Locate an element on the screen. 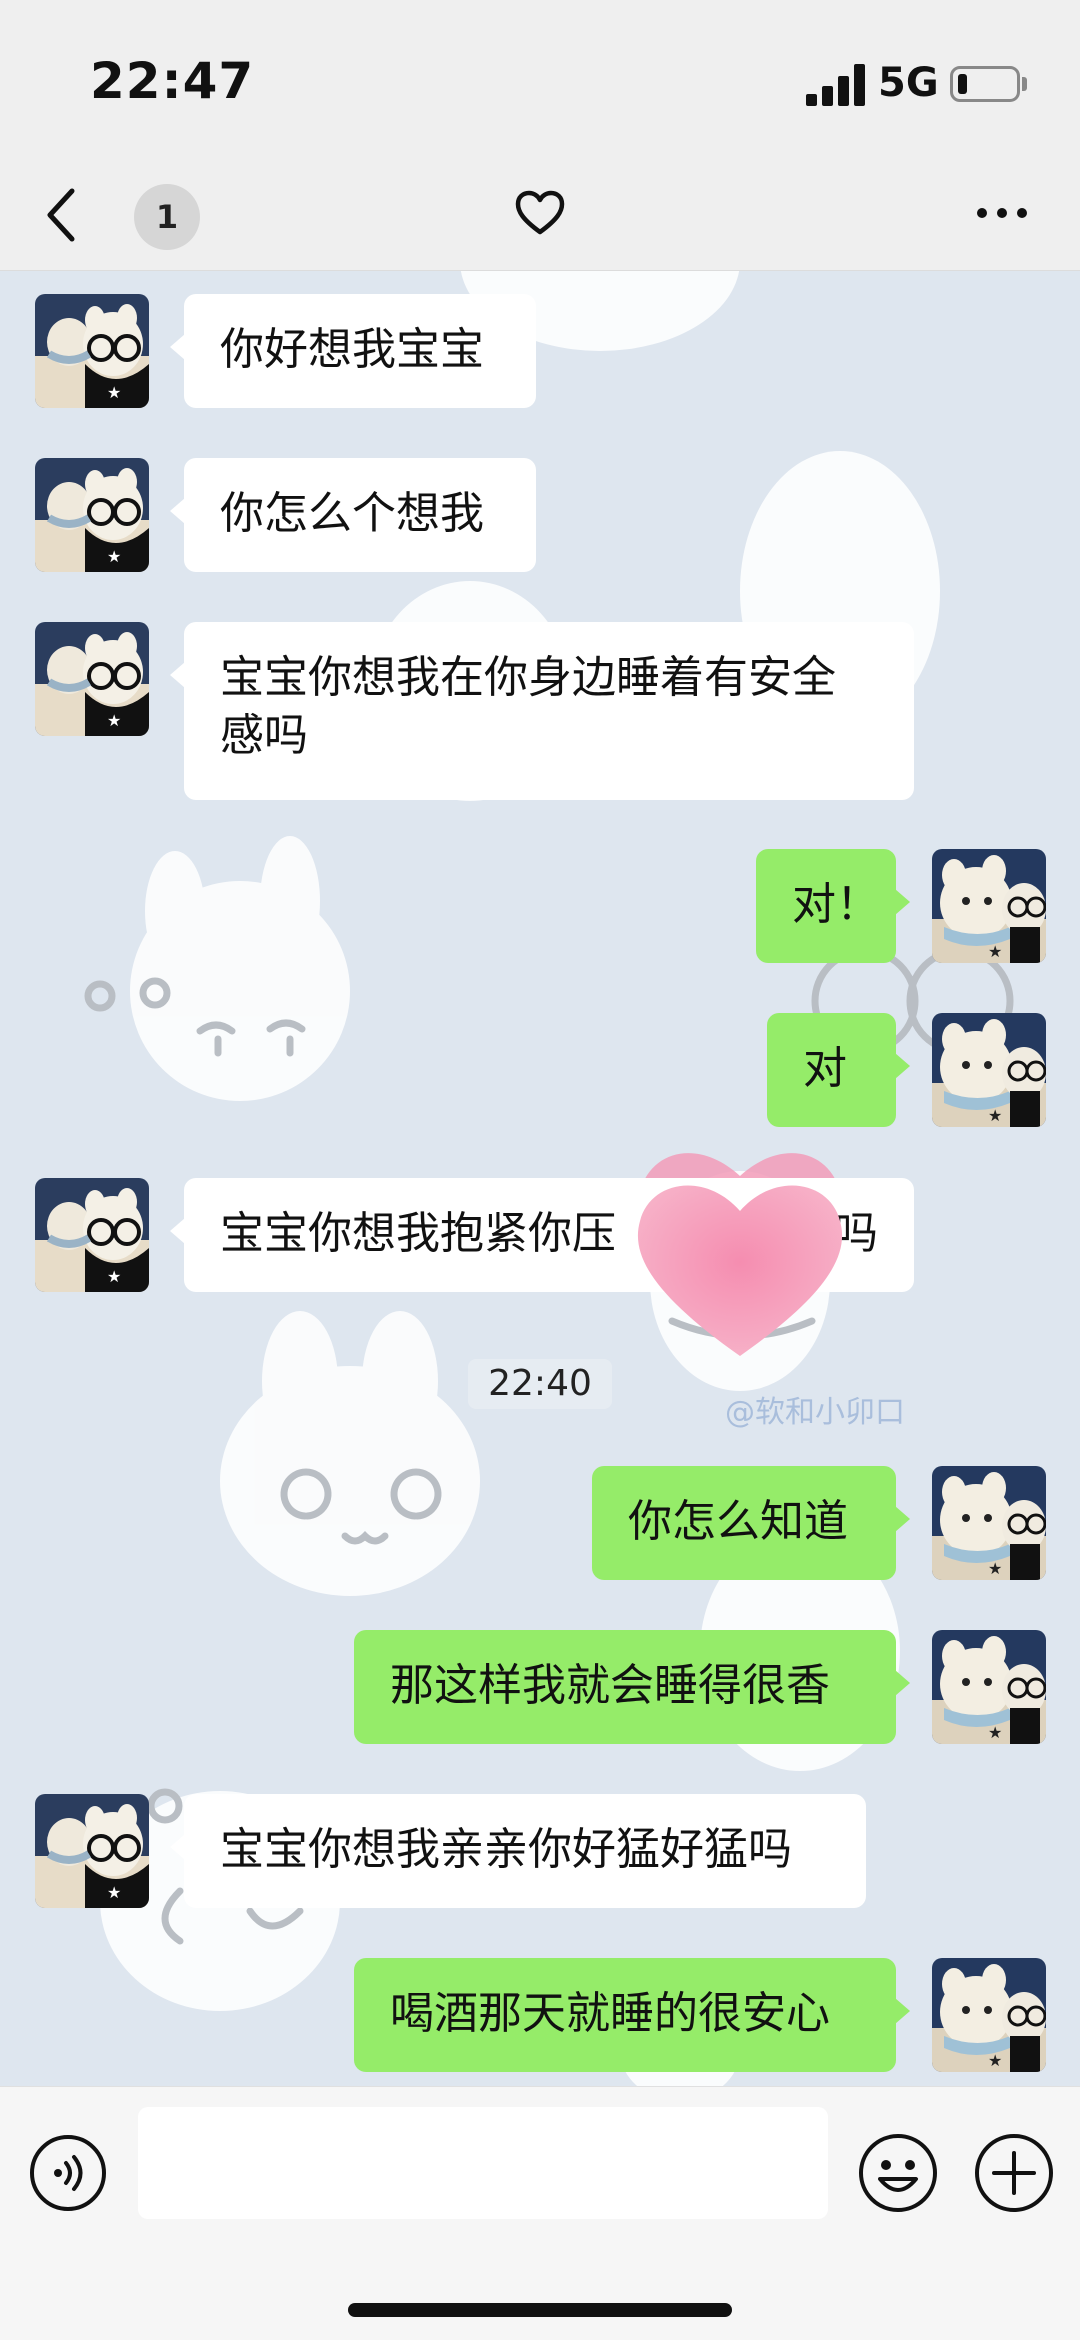  outgoing-message: 那这样我就会睡得很香 is located at coordinates (632, 1687).